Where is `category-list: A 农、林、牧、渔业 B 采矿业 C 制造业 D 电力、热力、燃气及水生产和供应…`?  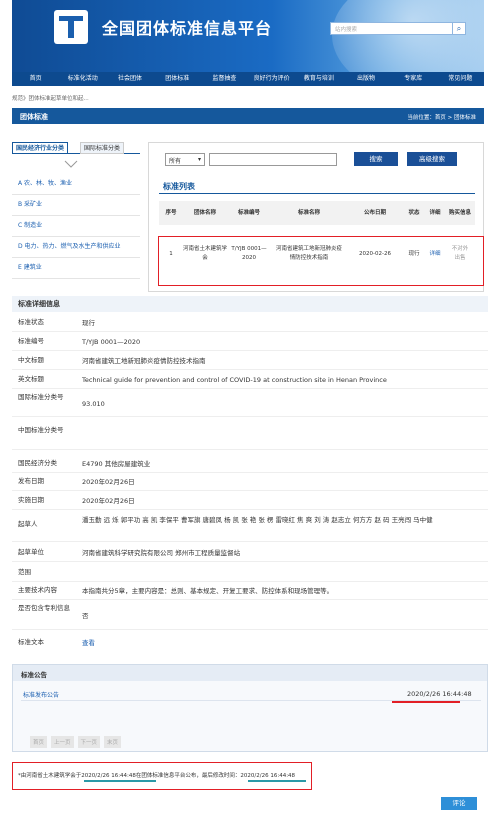 category-list: A 农、林、牧、渔业 B 采矿业 C 制造业 D 电力、热力、燃气及水生产和供应… is located at coordinates (76, 226).